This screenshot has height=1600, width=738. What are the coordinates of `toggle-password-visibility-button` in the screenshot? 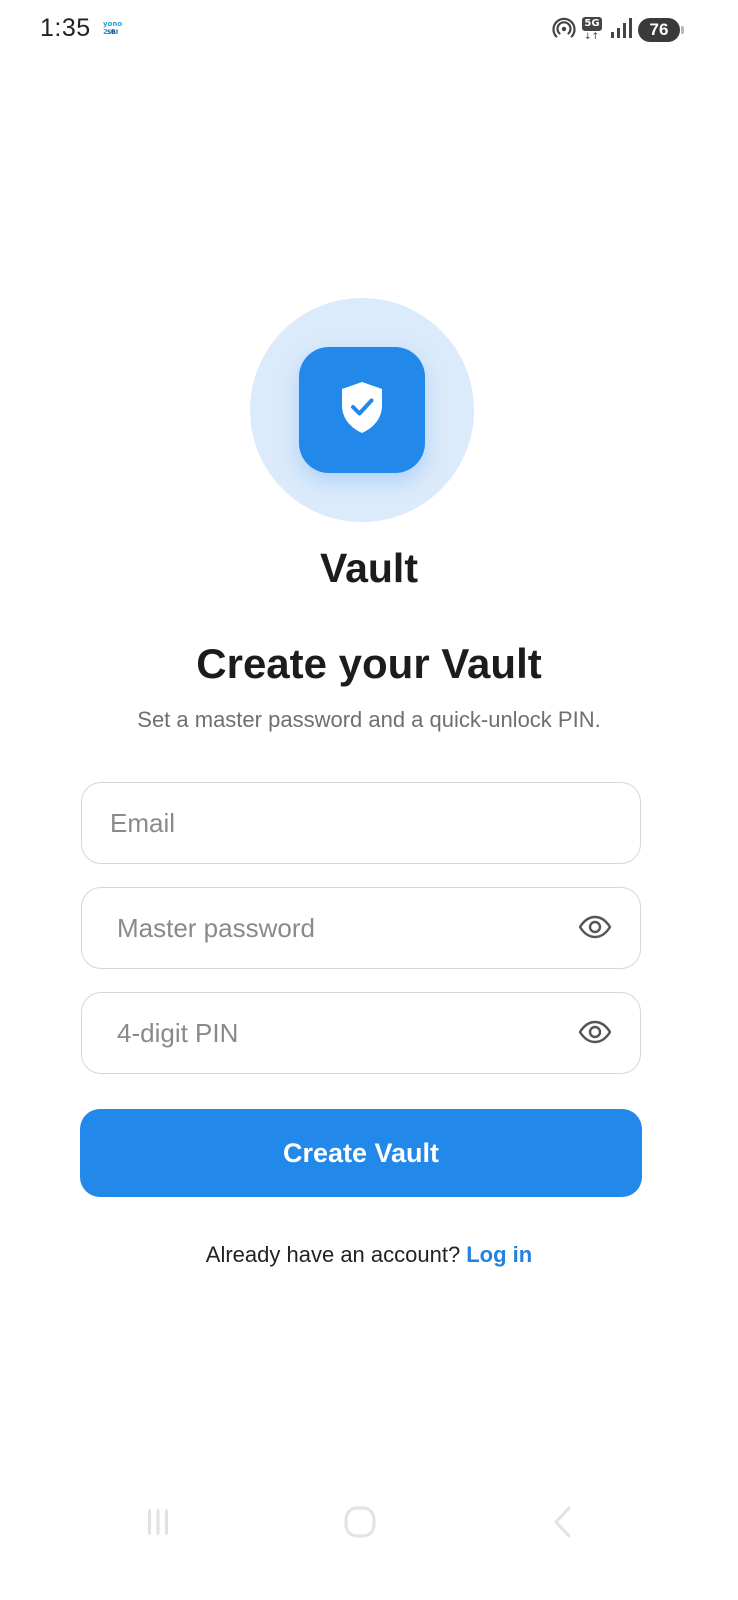 It's located at (595, 929).